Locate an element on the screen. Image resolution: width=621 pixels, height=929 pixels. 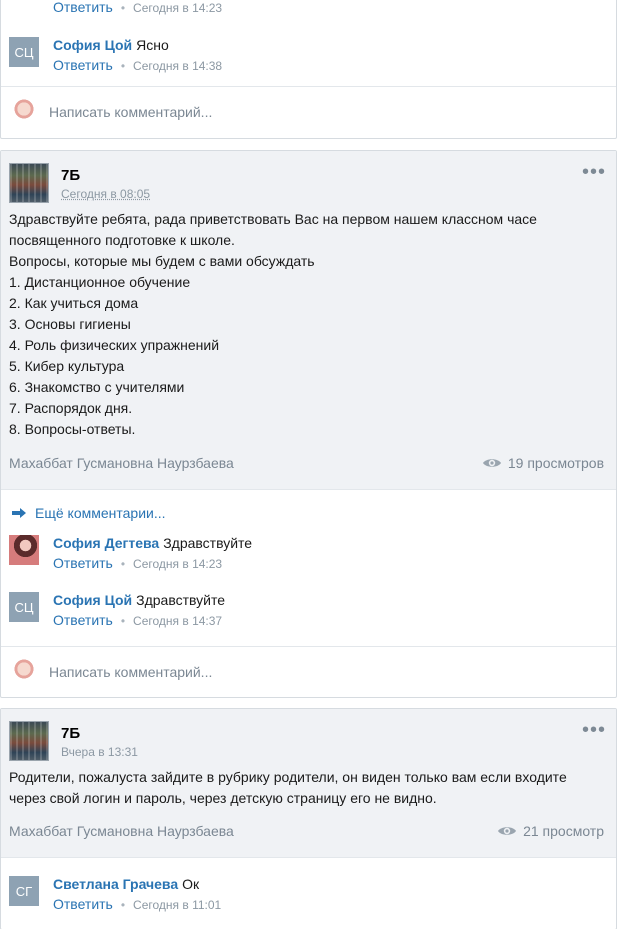
post-text-line: 7. Распорядок дня. is located at coordinates (71, 408).